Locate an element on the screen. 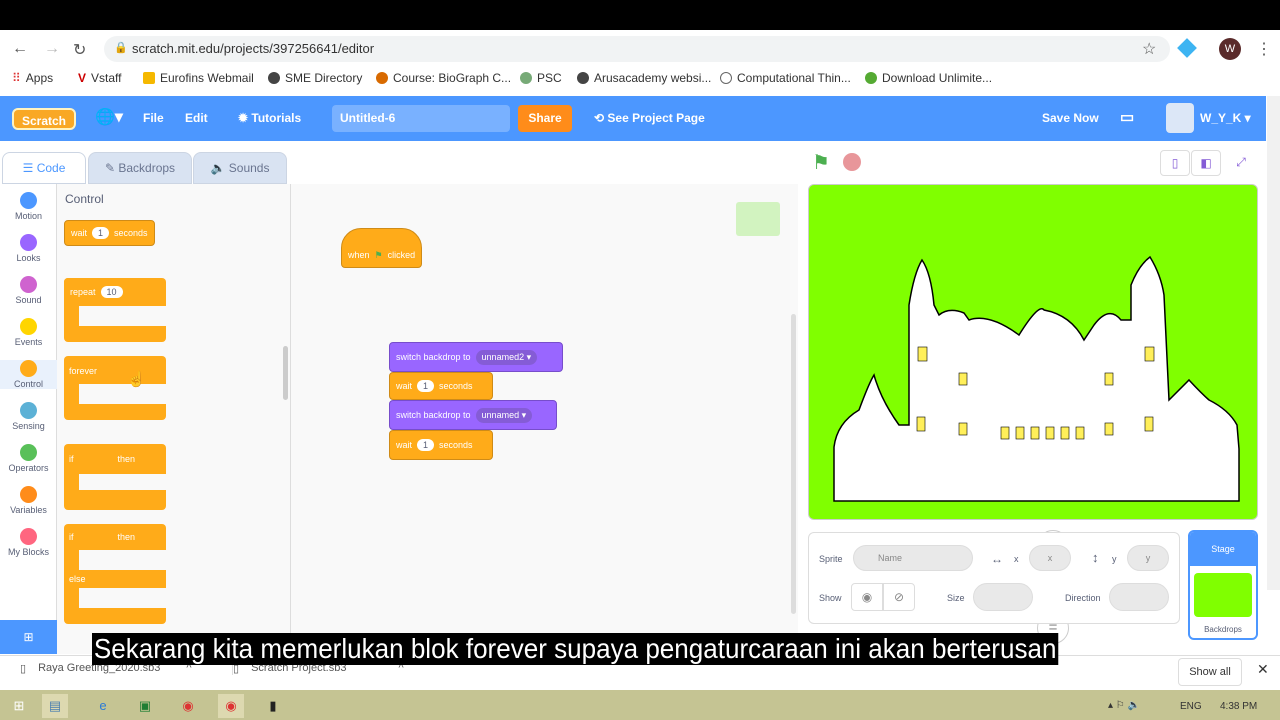 The width and height of the screenshot is (1280, 720). green-flag-button: ⚑ is located at coordinates (821, 162).